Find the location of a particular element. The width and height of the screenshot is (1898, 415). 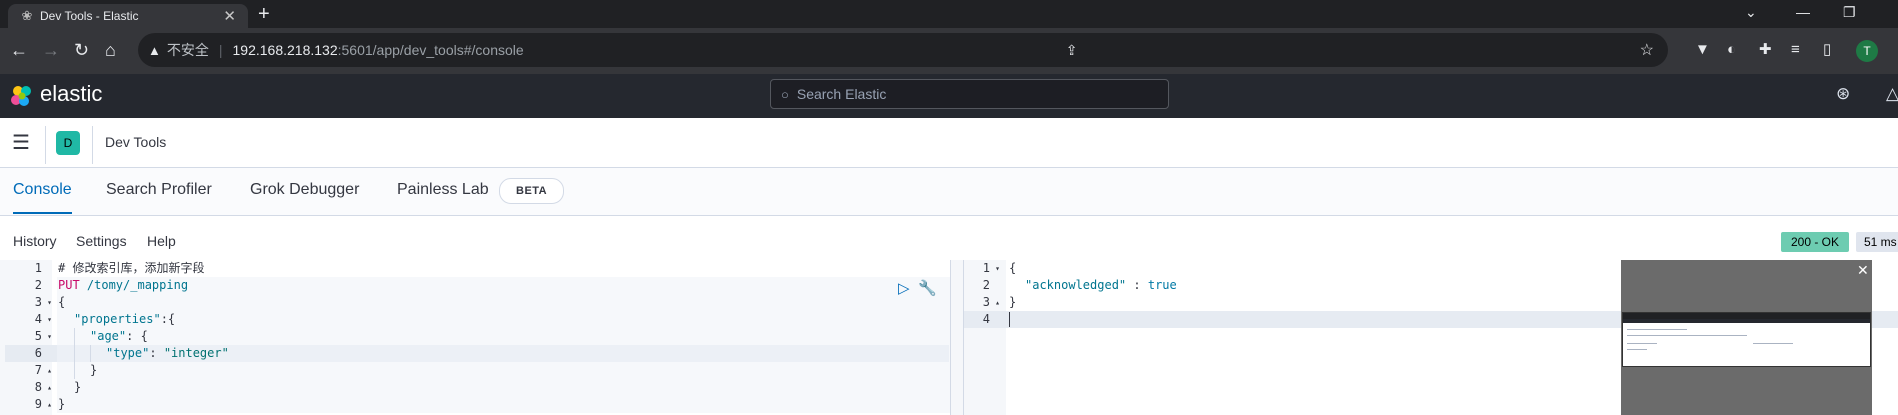

tab-console: Console is located at coordinates (42, 197).